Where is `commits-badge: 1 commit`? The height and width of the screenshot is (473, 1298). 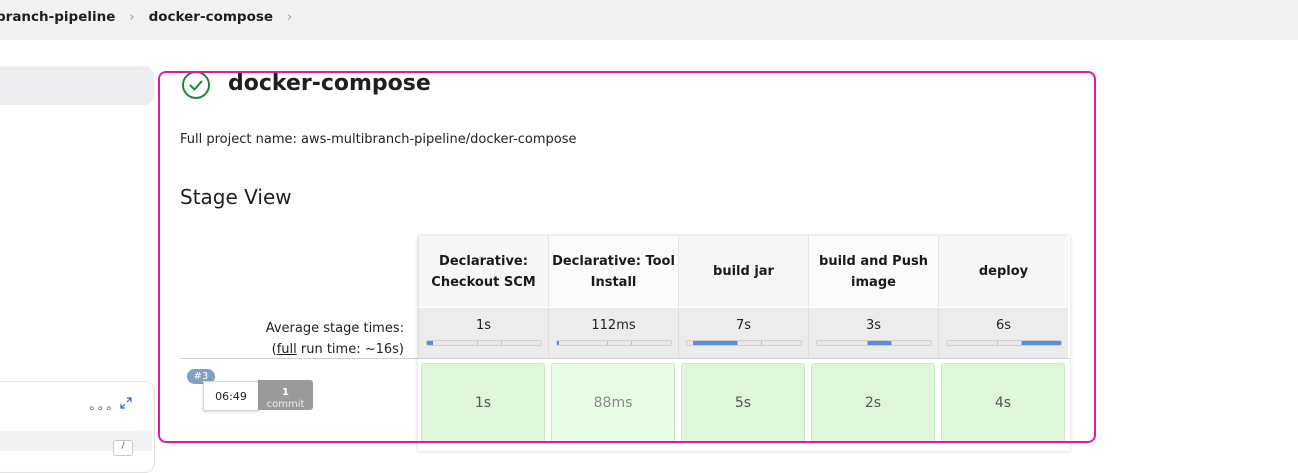
commits-badge: 1 commit is located at coordinates (285, 395).